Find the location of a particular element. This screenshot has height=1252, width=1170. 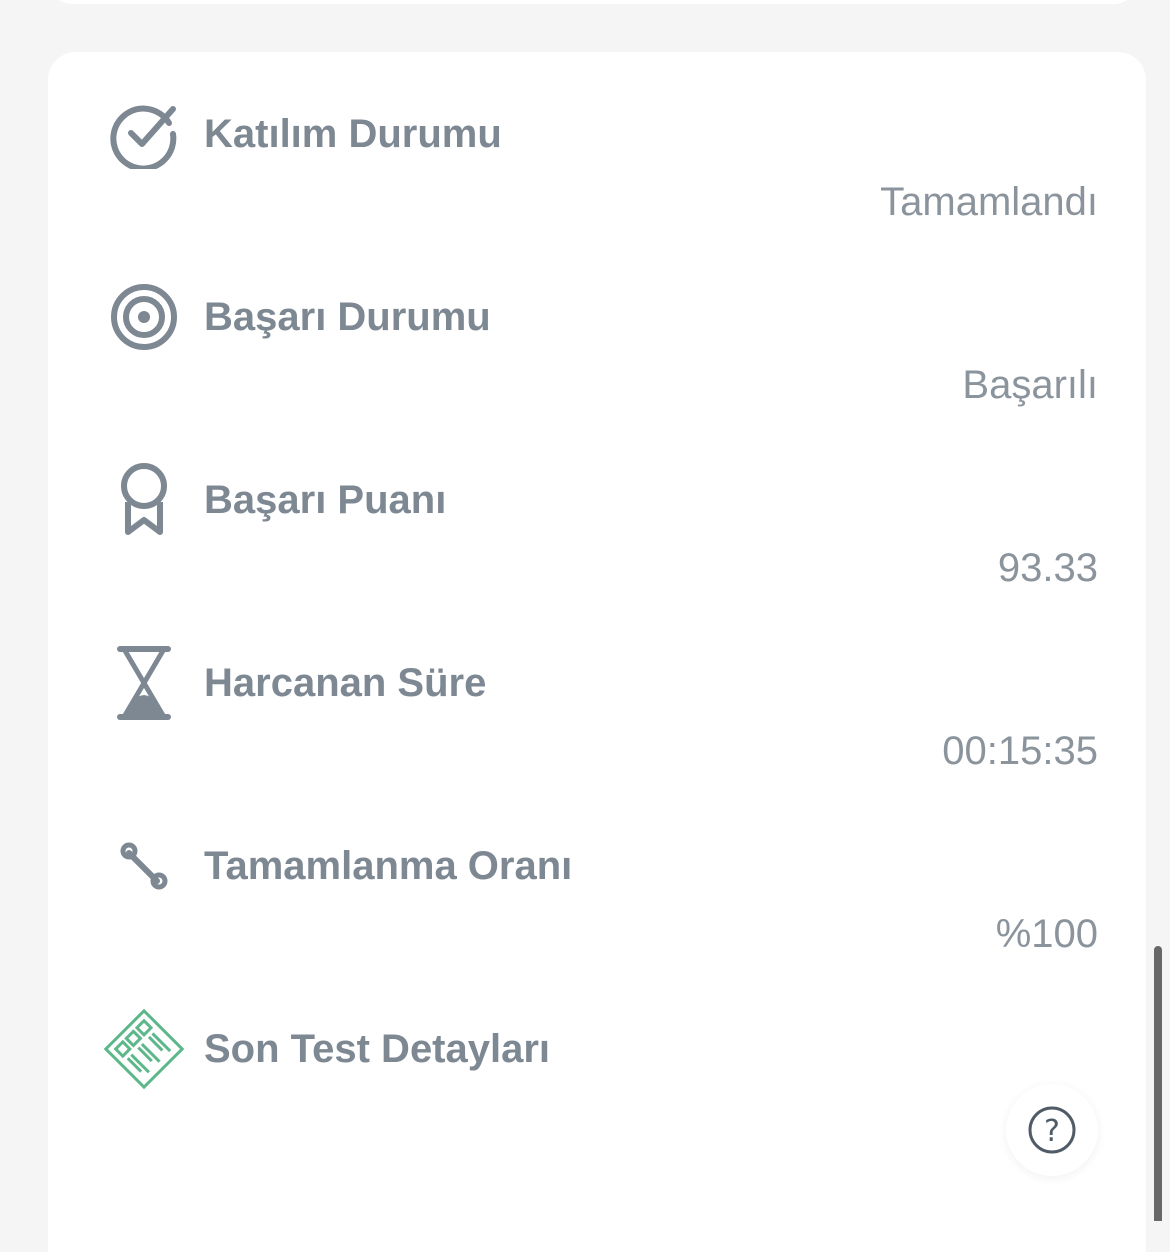

detail-label: Katılım Durumu is located at coordinates (353, 134).